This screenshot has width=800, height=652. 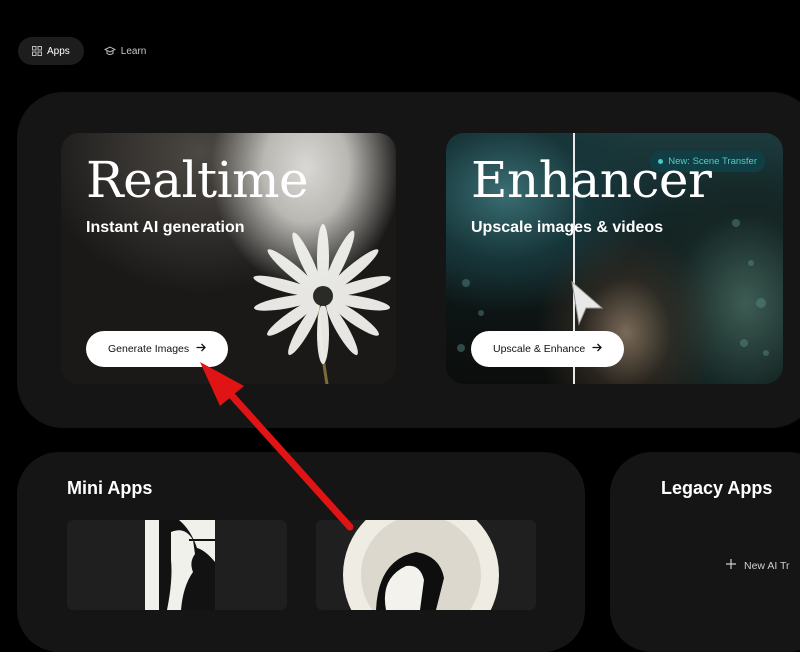 I want to click on tab-apps-label: Apps, so click(x=58, y=51).